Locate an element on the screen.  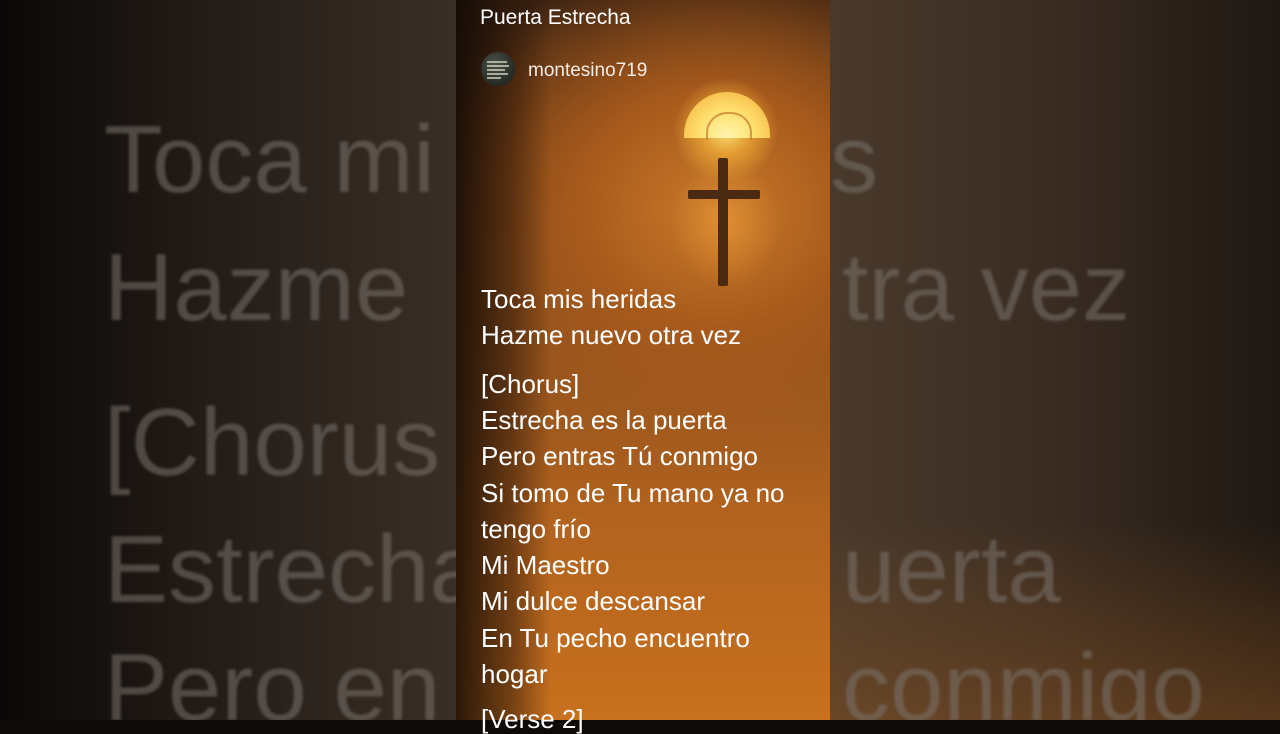
background-text-line: Pero en is located at coordinates (272, 677).